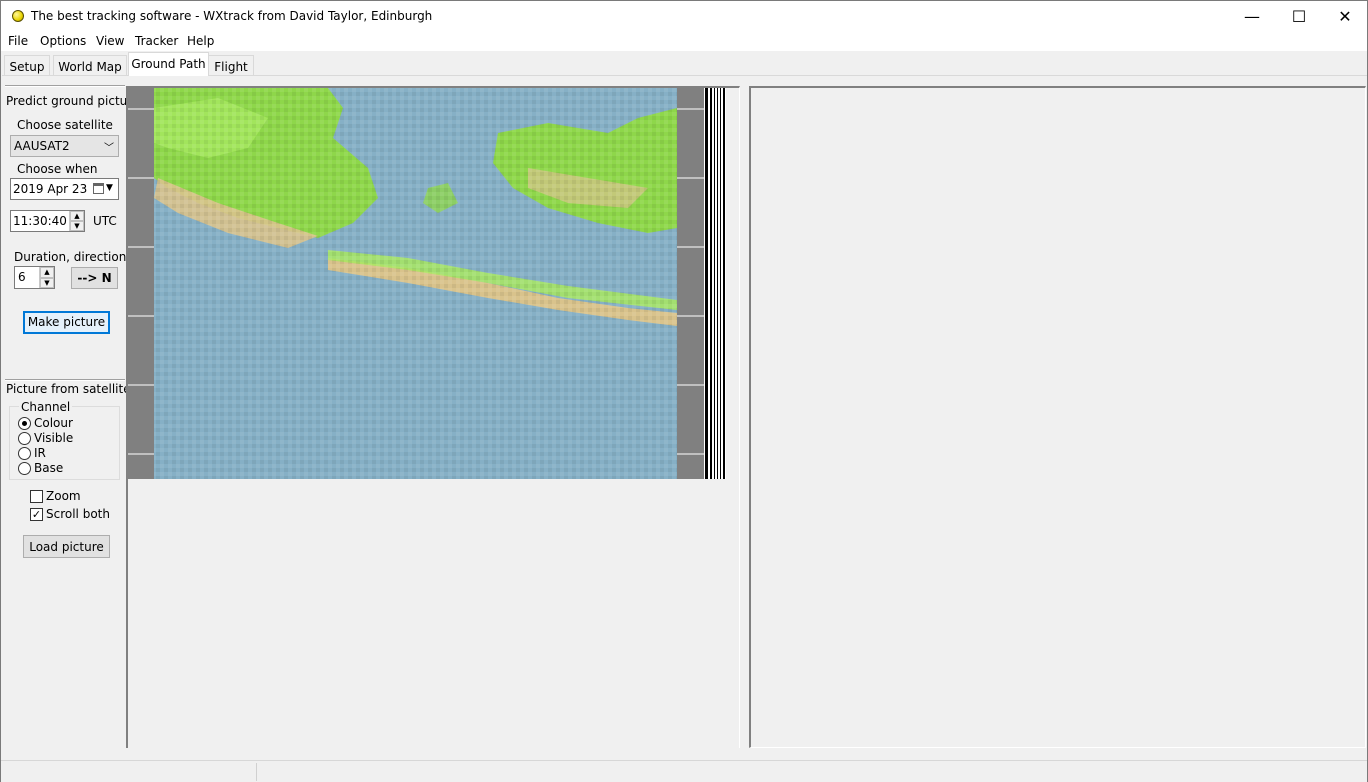 The height and width of the screenshot is (782, 1368). I want to click on chevron-down-icon: ﹀, so click(109, 148).